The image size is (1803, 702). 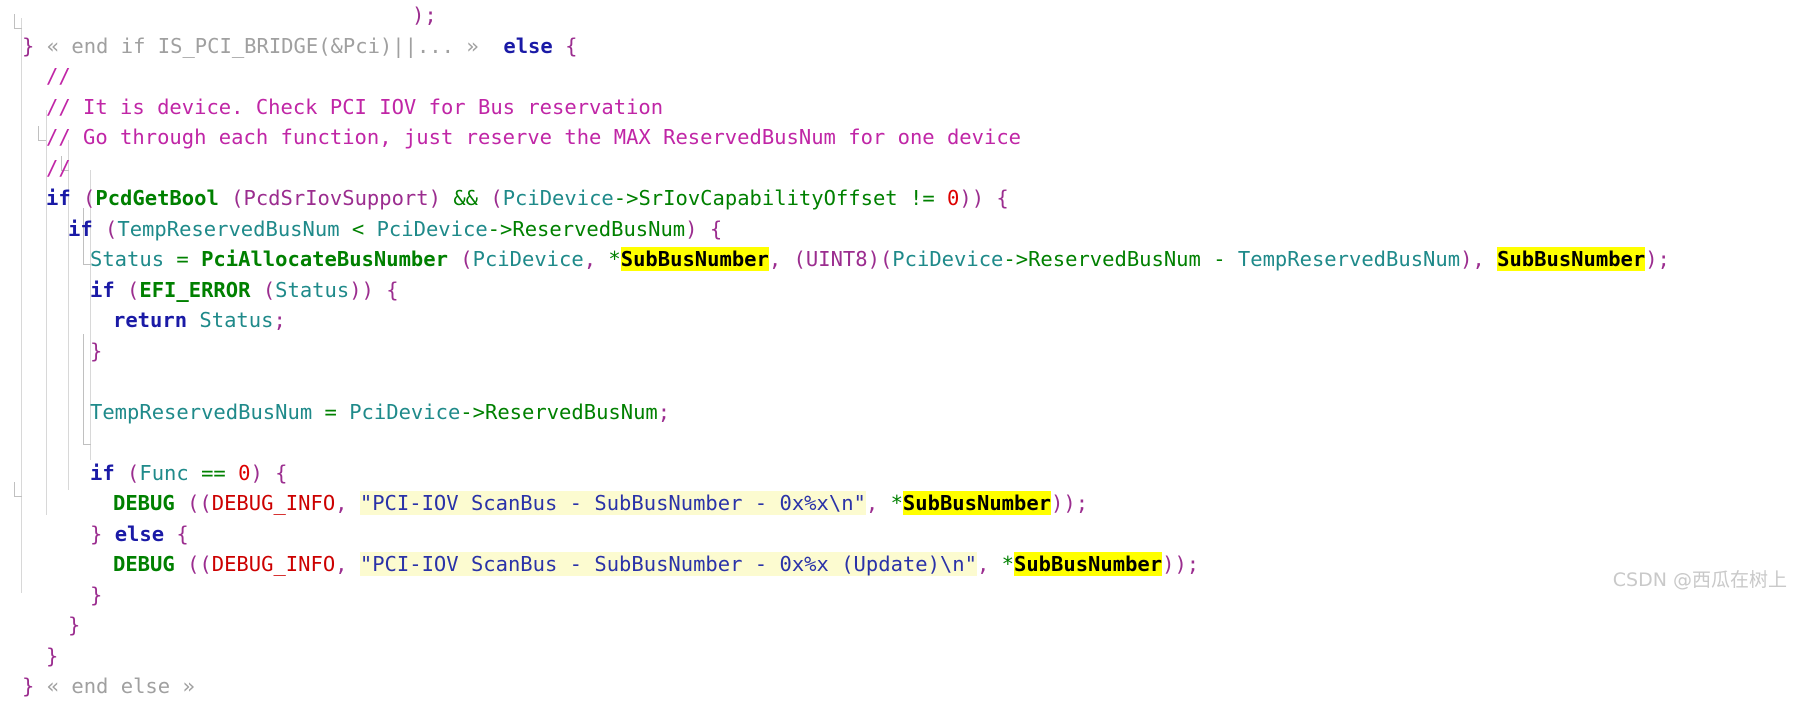 What do you see at coordinates (880, 259) in the screenshot?
I see `code-token: )(` at bounding box center [880, 259].